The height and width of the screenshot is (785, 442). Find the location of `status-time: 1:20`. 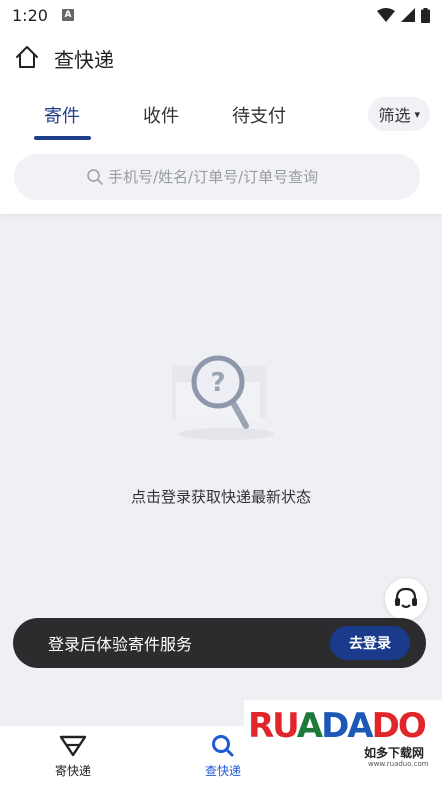

status-time: 1:20 is located at coordinates (30, 15).